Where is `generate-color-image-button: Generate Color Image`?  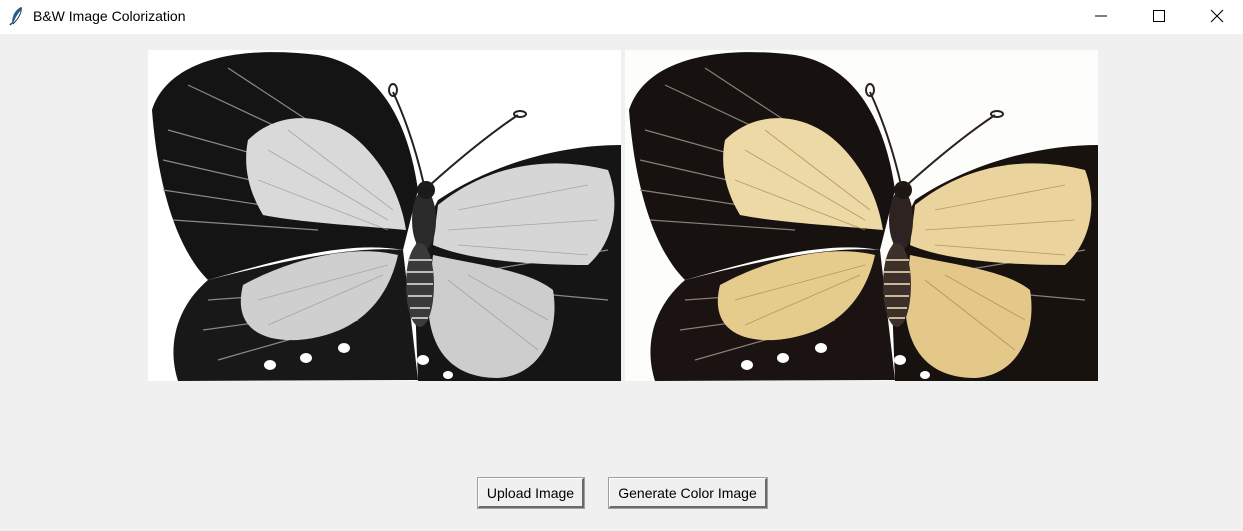
generate-color-image-button: Generate Color Image is located at coordinates (688, 493).